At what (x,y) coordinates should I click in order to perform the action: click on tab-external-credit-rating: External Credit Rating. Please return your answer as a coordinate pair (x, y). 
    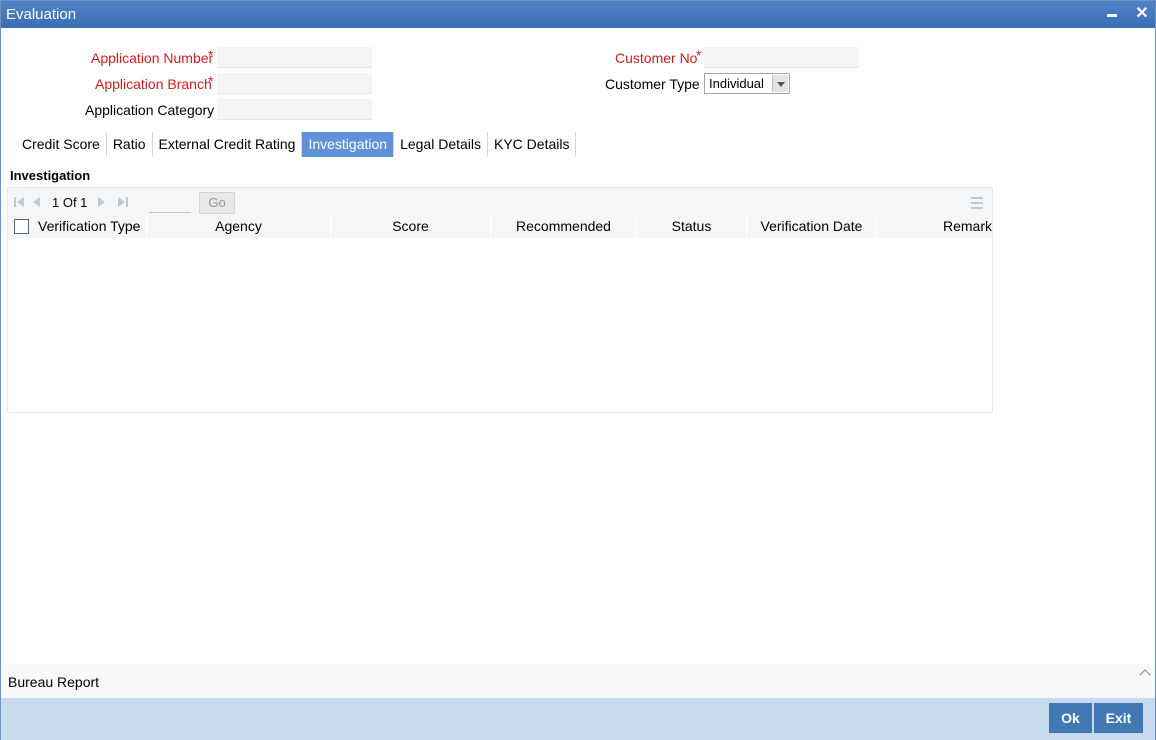
    Looking at the image, I should click on (228, 144).